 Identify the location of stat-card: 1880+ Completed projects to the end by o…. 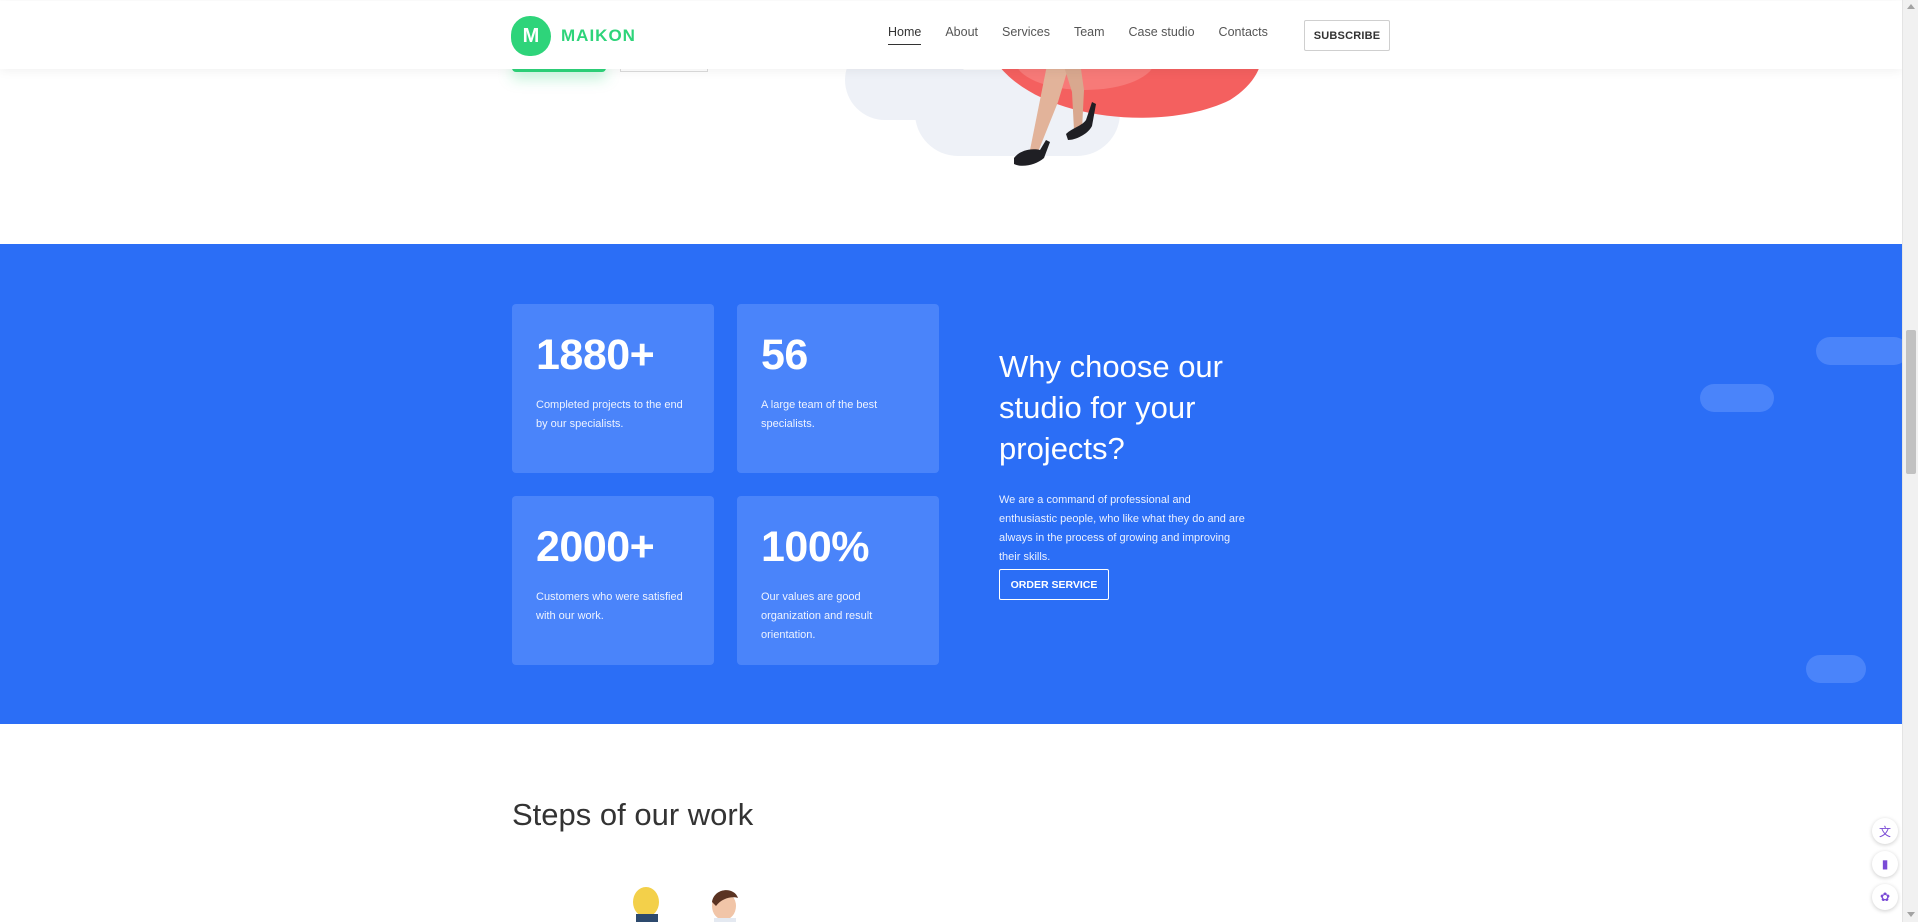
(613, 388).